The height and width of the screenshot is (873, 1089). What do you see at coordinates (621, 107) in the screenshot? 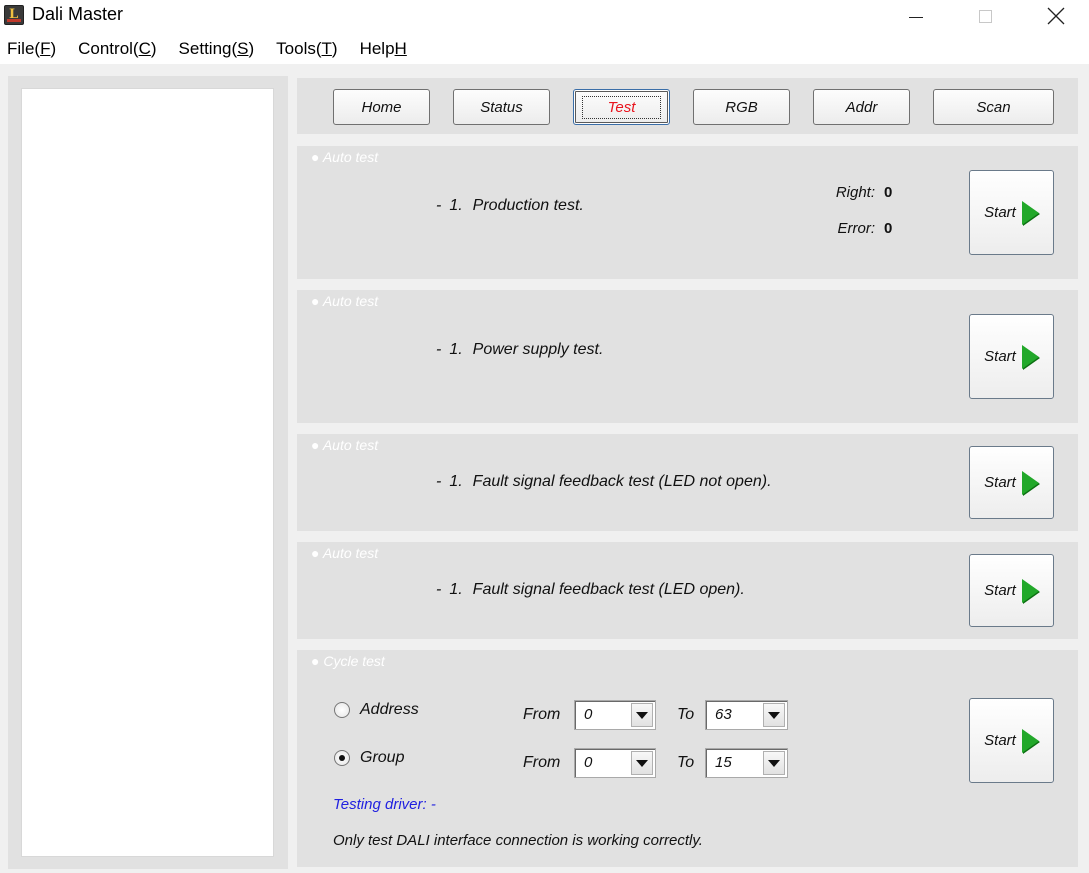
I see `tab-test: Test` at bounding box center [621, 107].